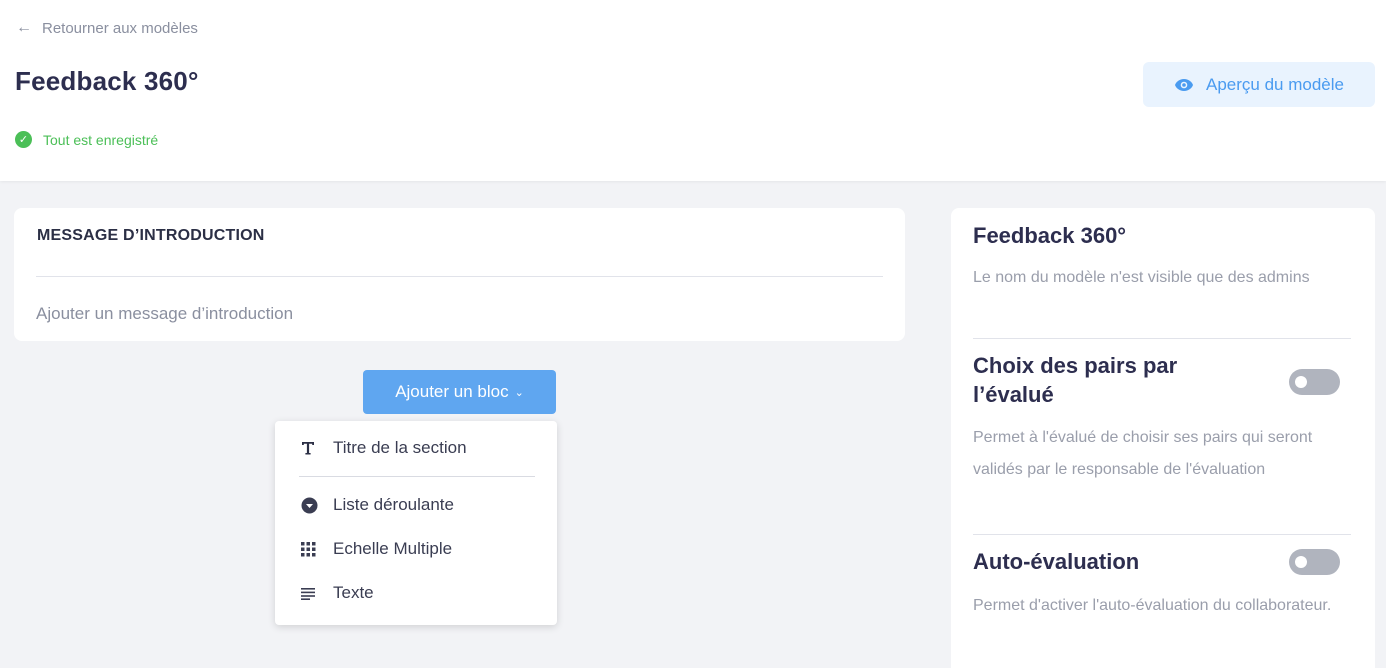 This screenshot has height=668, width=1386. Describe the element at coordinates (519, 392) in the screenshot. I see `chevron-down-icon: ⌄` at that location.